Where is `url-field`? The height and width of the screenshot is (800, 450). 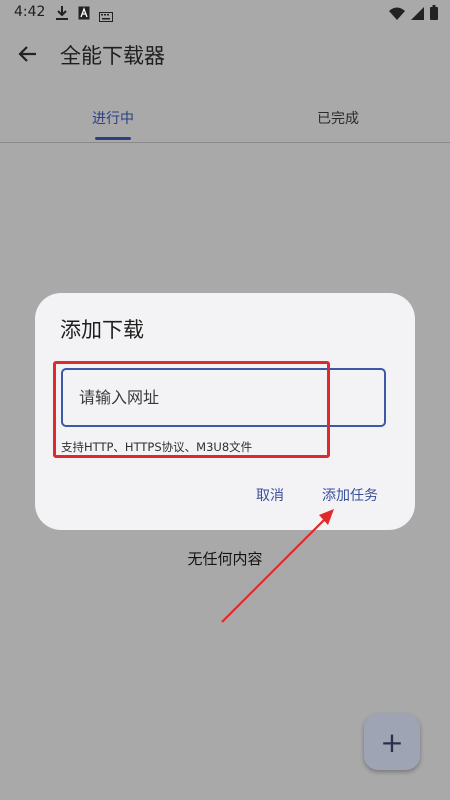
url-field is located at coordinates (223, 397).